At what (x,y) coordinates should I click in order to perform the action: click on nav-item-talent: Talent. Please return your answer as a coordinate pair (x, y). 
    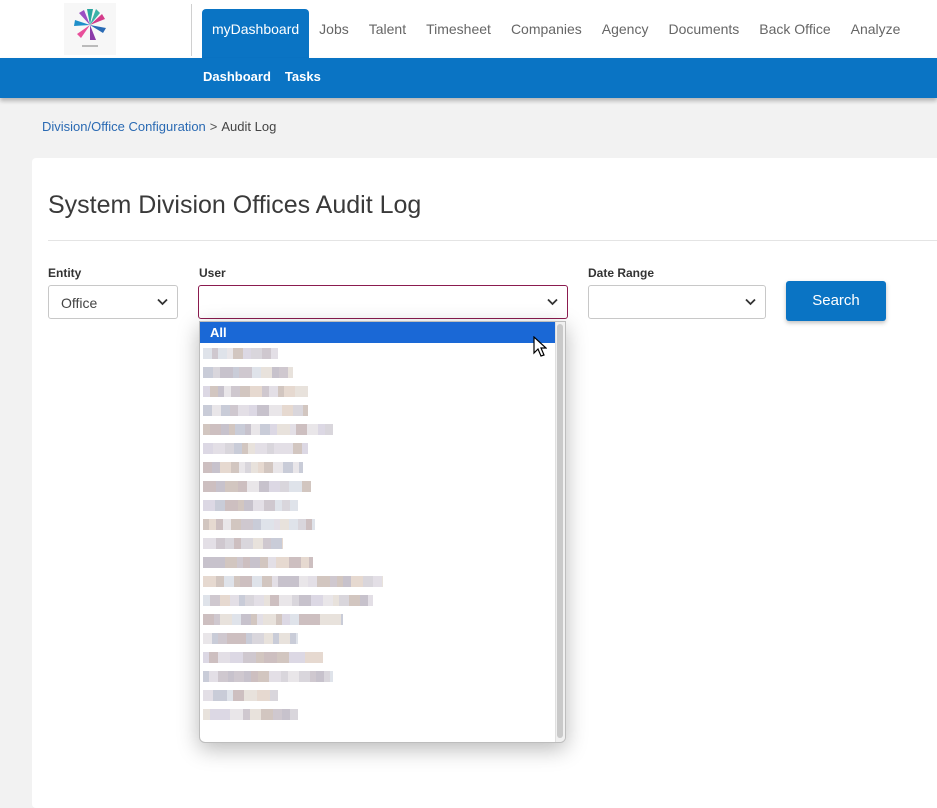
    Looking at the image, I should click on (387, 33).